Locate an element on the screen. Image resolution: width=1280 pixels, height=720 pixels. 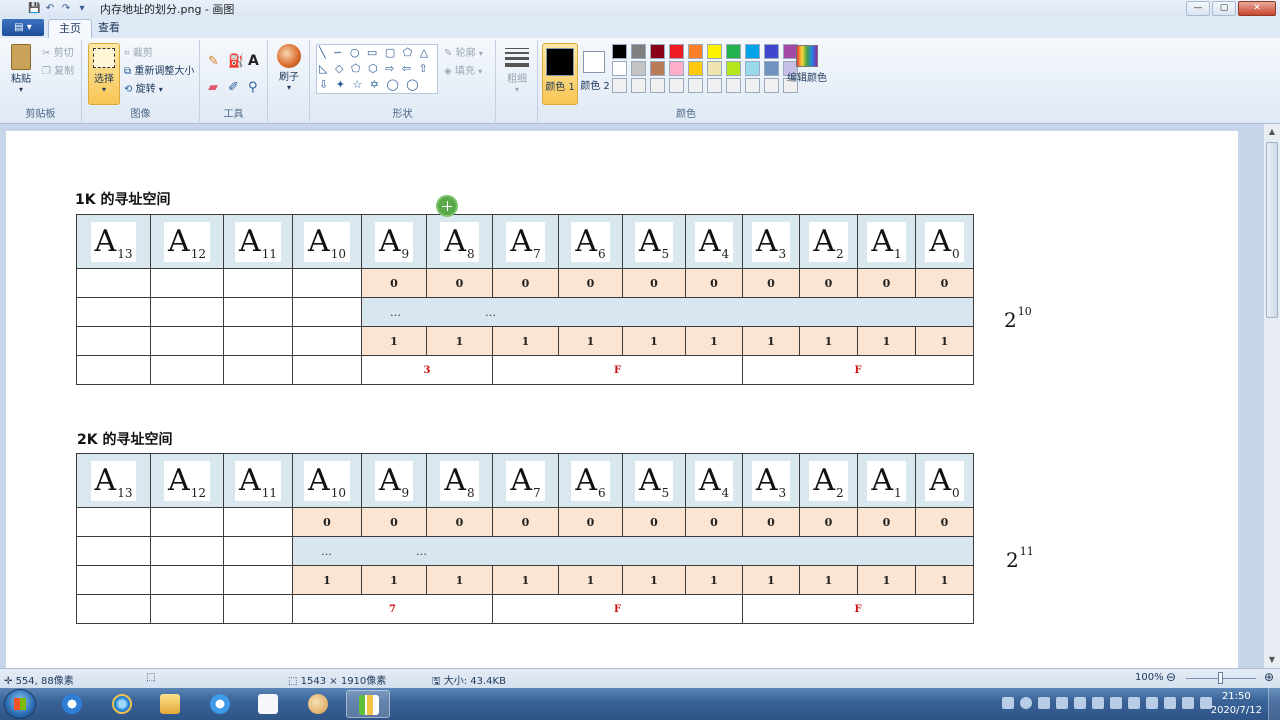
taskbar-internet-explorer is located at coordinates (122, 704).